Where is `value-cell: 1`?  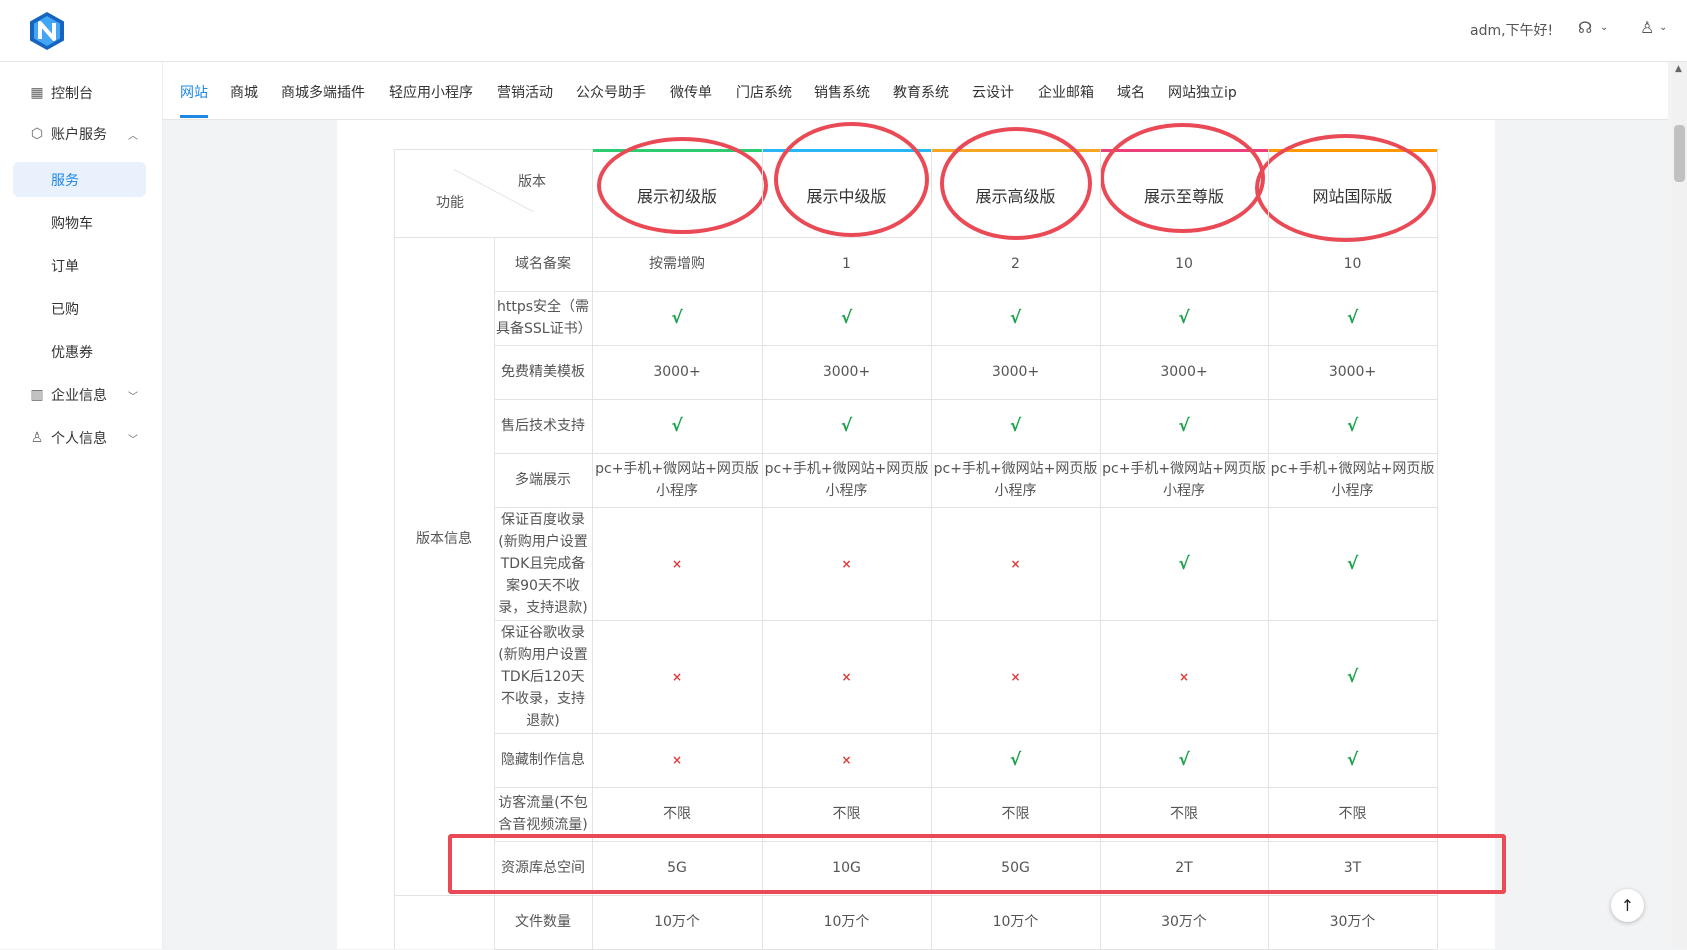 value-cell: 1 is located at coordinates (846, 264).